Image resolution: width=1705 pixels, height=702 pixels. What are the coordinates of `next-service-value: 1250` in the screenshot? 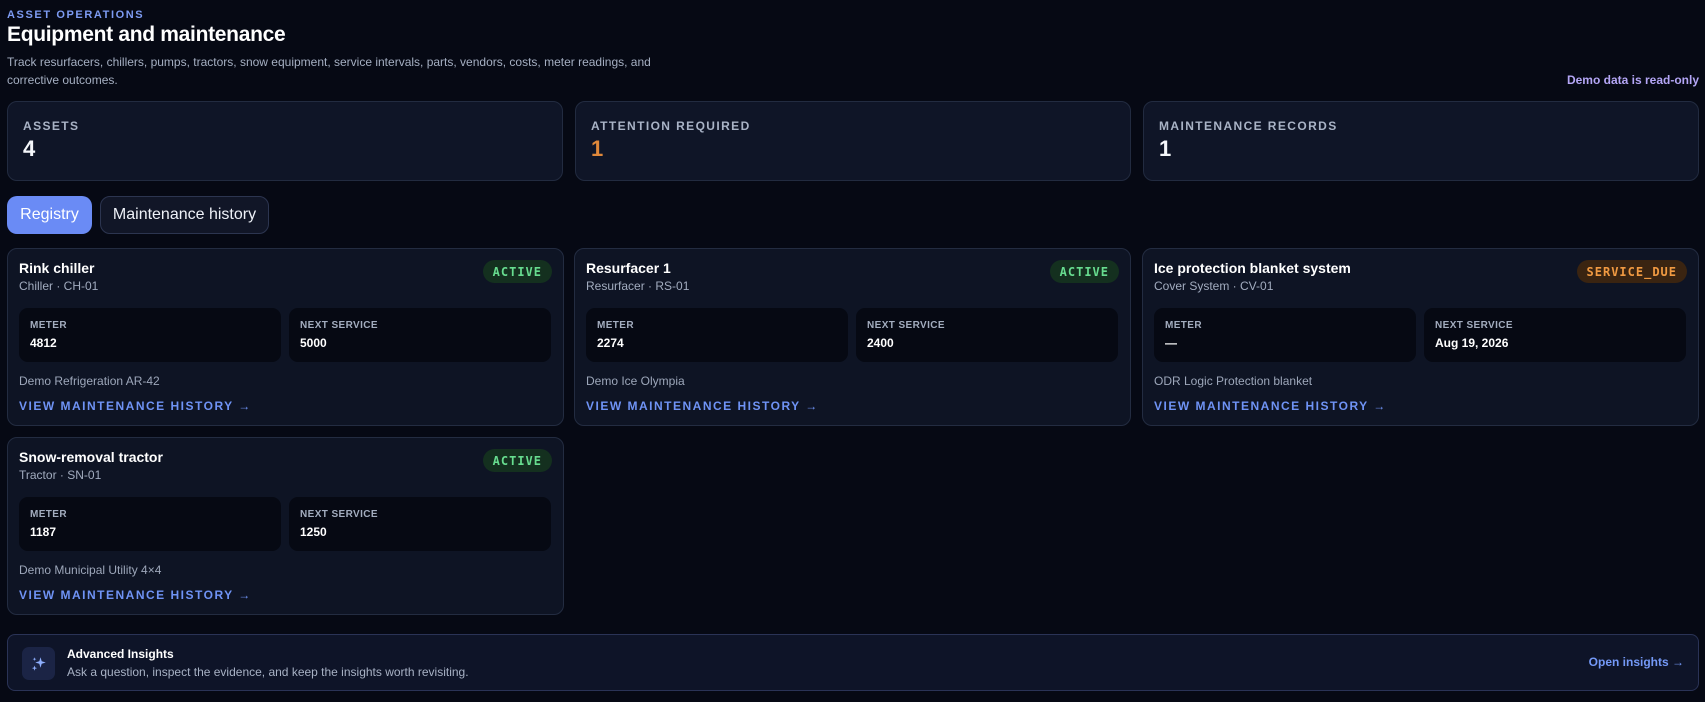 It's located at (313, 532).